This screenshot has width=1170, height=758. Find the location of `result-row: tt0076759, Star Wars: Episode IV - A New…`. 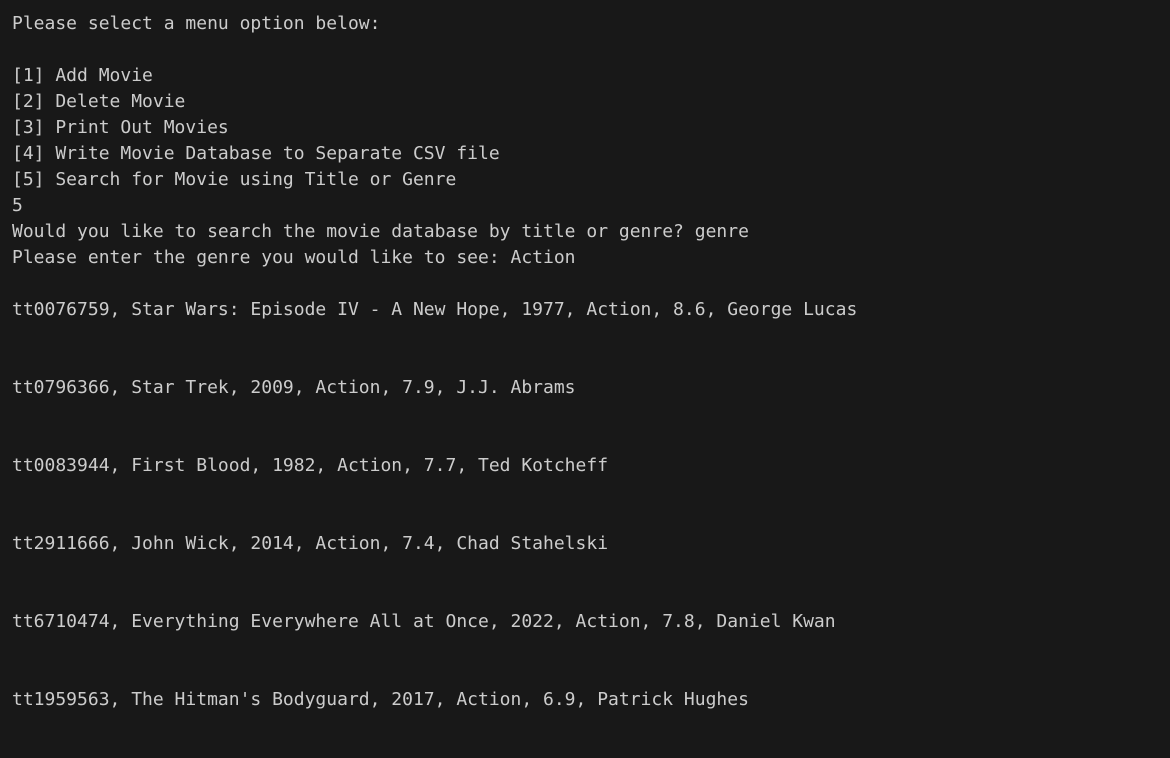

result-row: tt0076759, Star Wars: Episode IV - A New… is located at coordinates (435, 309).